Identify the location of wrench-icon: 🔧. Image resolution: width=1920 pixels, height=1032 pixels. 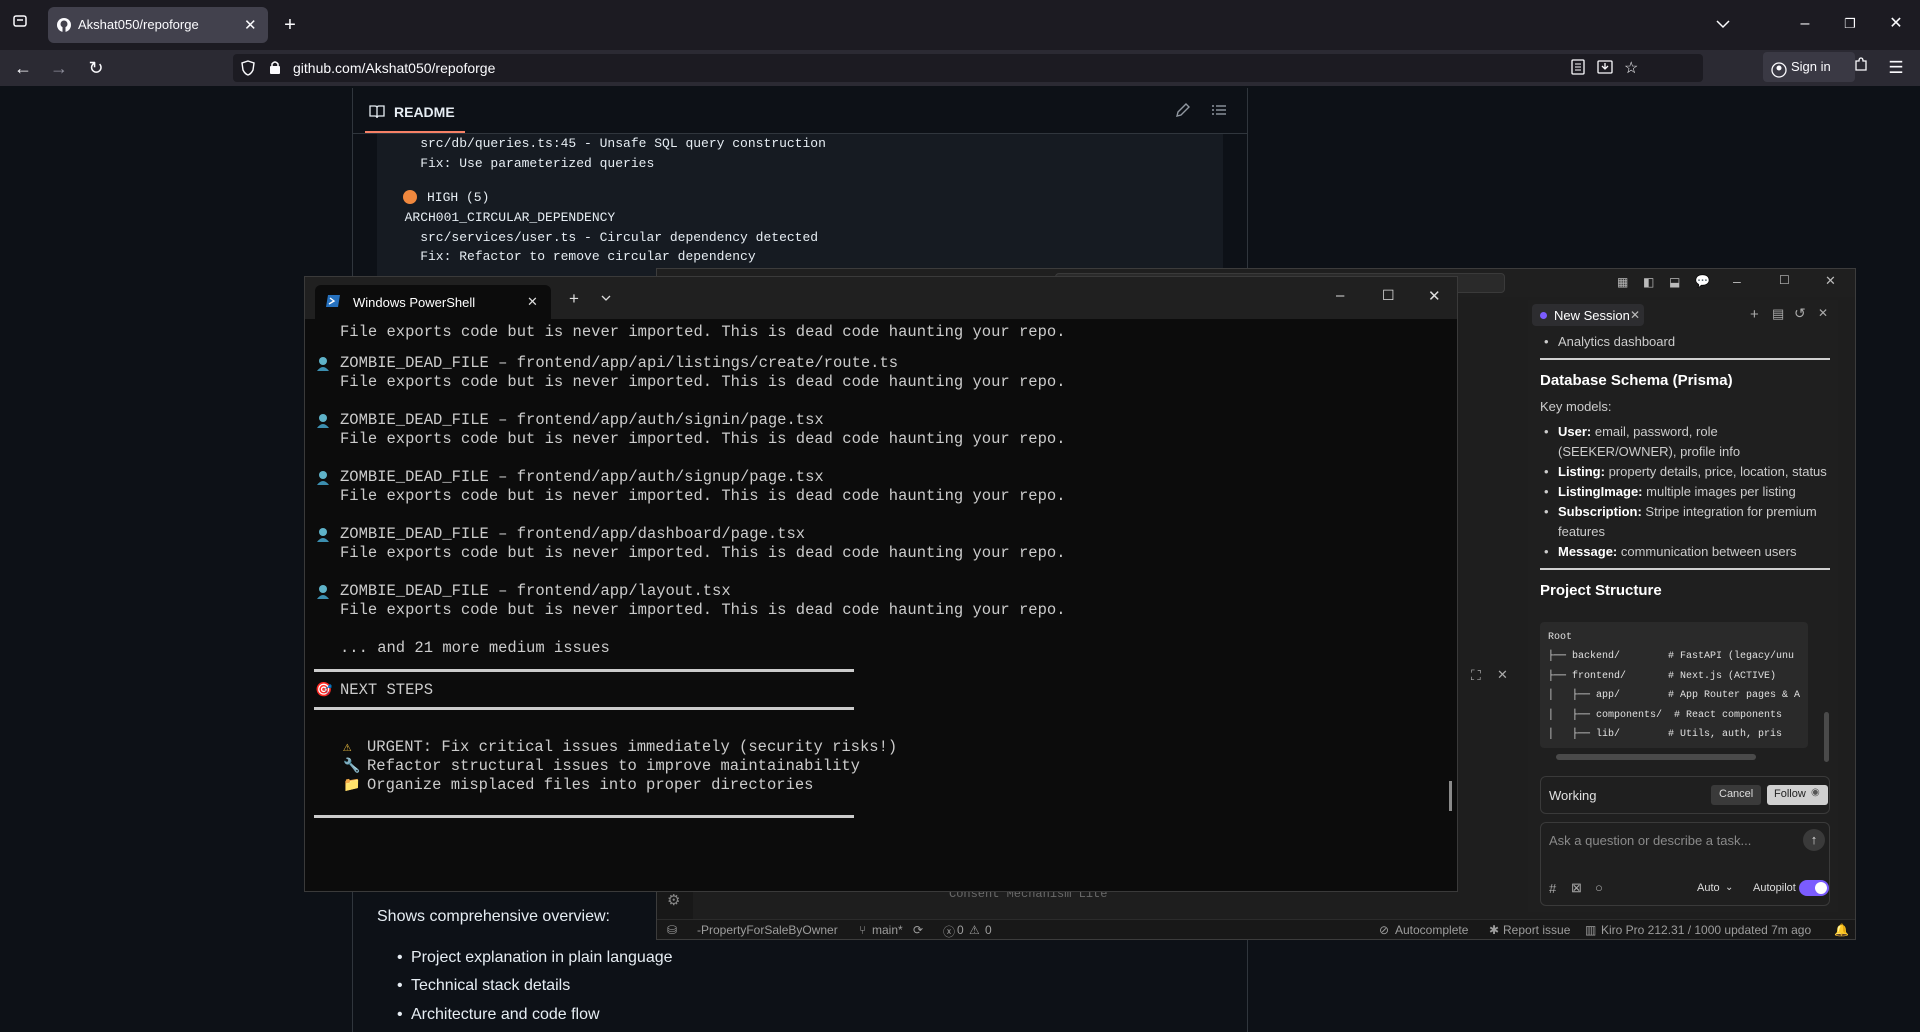
(352, 767).